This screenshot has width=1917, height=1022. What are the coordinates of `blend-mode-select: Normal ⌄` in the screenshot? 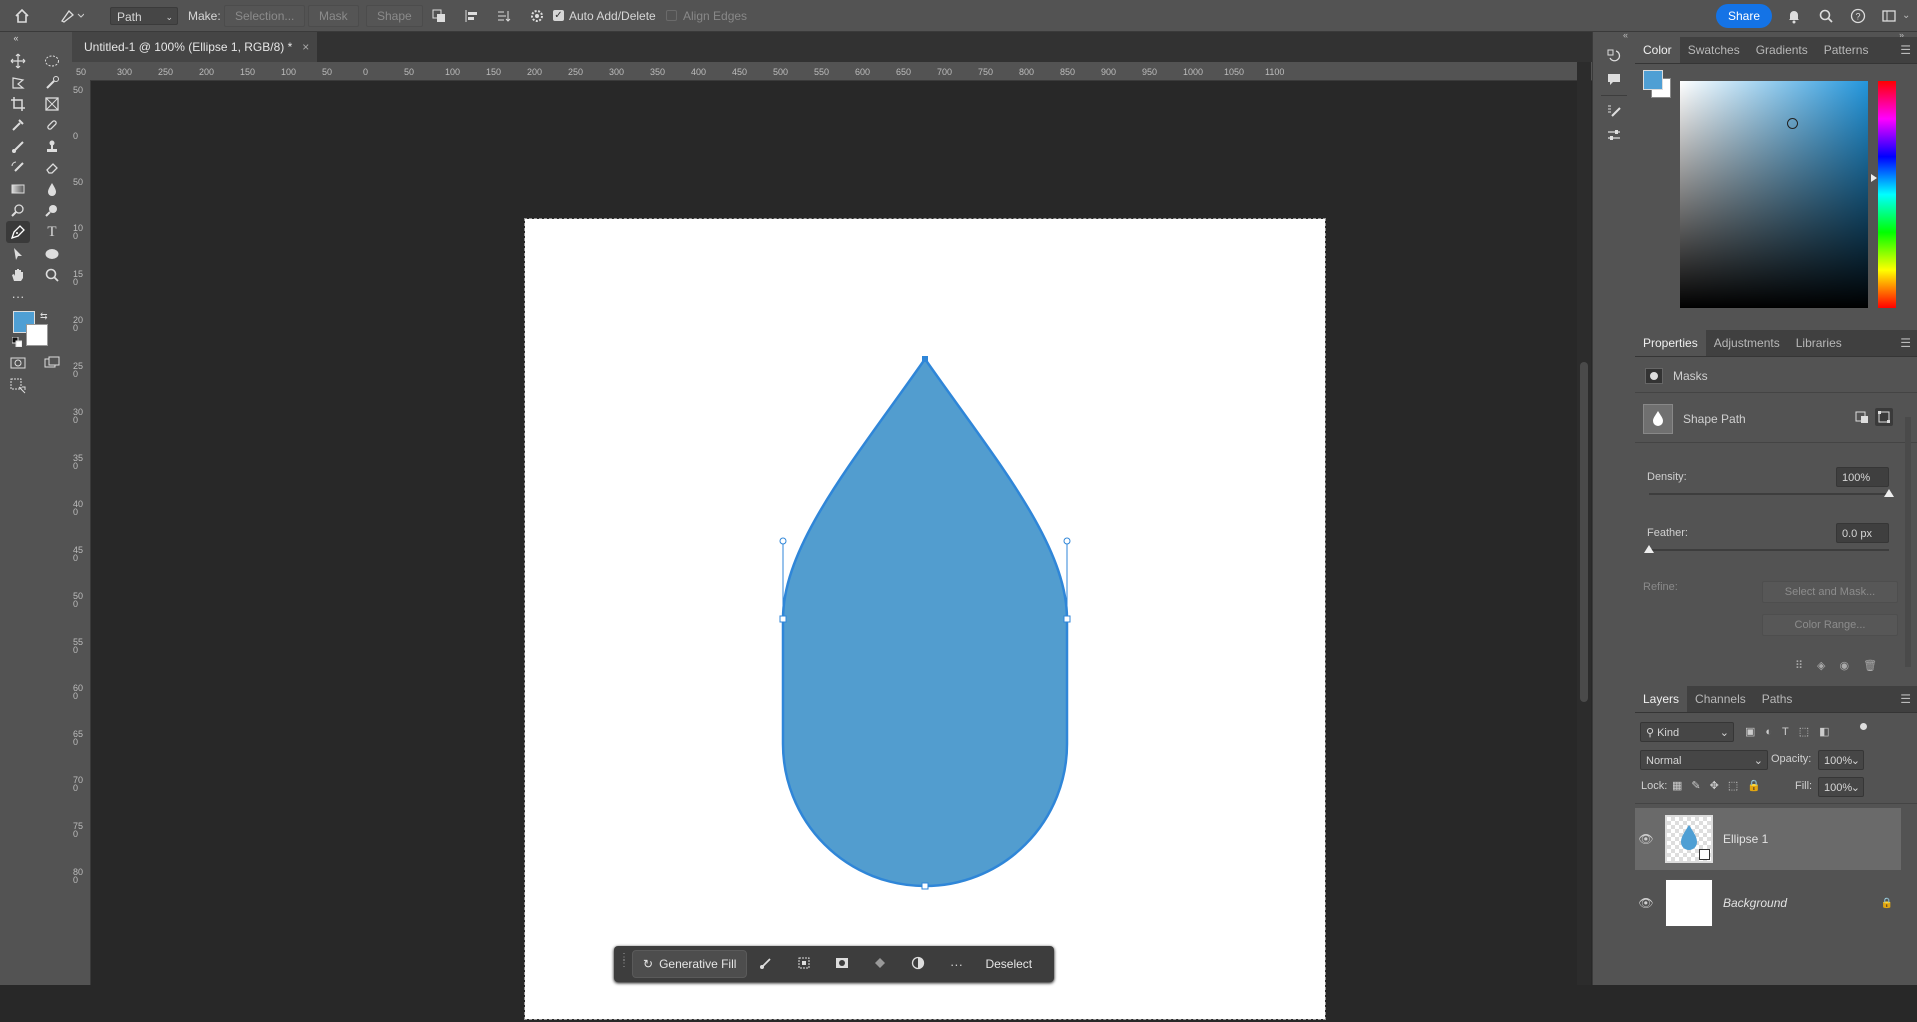 It's located at (1704, 760).